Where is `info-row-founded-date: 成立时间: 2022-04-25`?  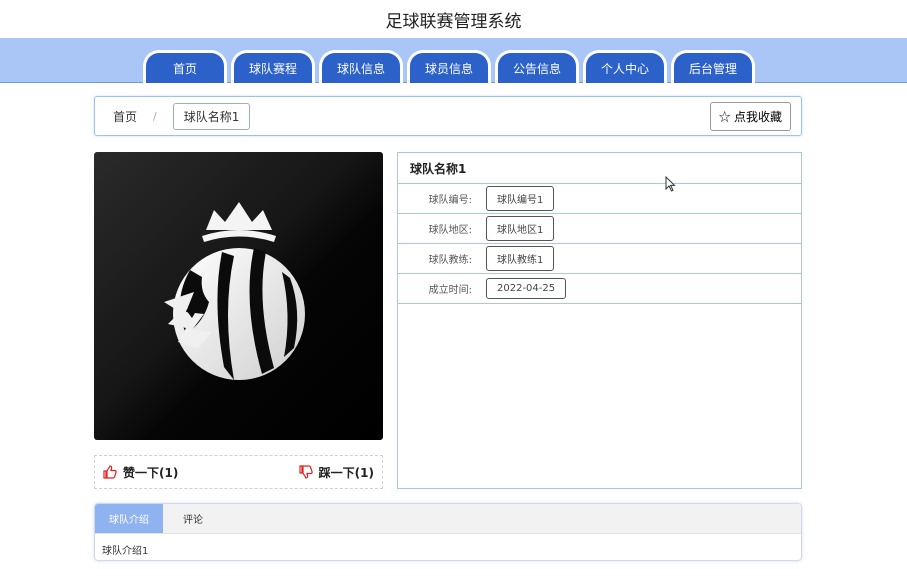
info-row-founded-date: 成立时间: 2022-04-25 is located at coordinates (599, 289).